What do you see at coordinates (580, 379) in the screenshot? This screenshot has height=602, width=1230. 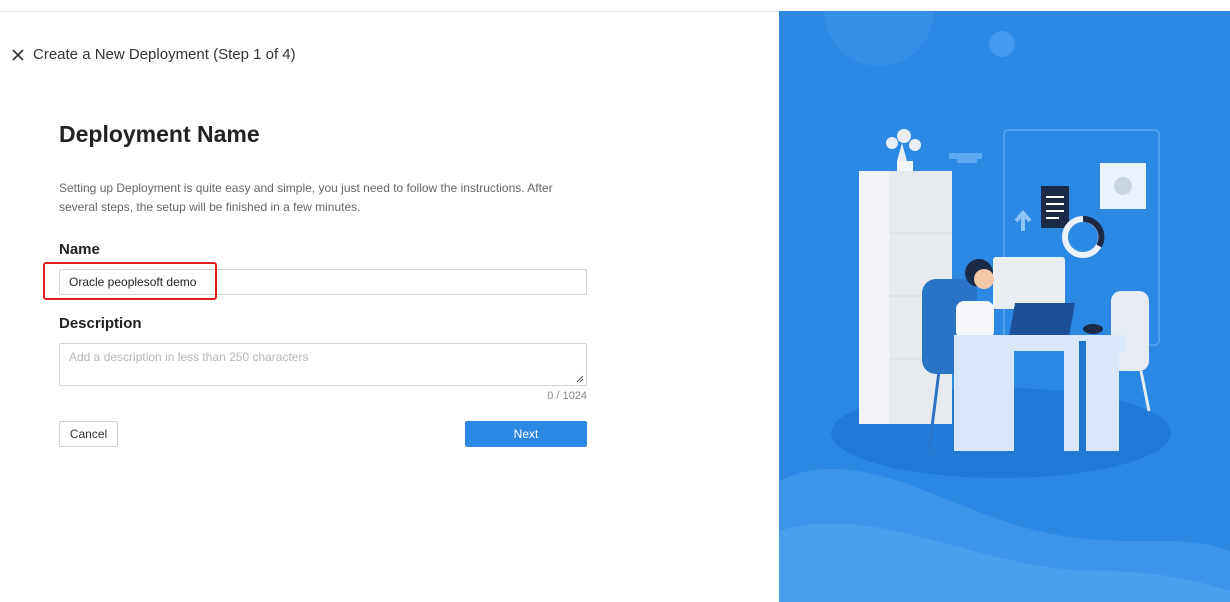 I see `resize-handle-icon` at bounding box center [580, 379].